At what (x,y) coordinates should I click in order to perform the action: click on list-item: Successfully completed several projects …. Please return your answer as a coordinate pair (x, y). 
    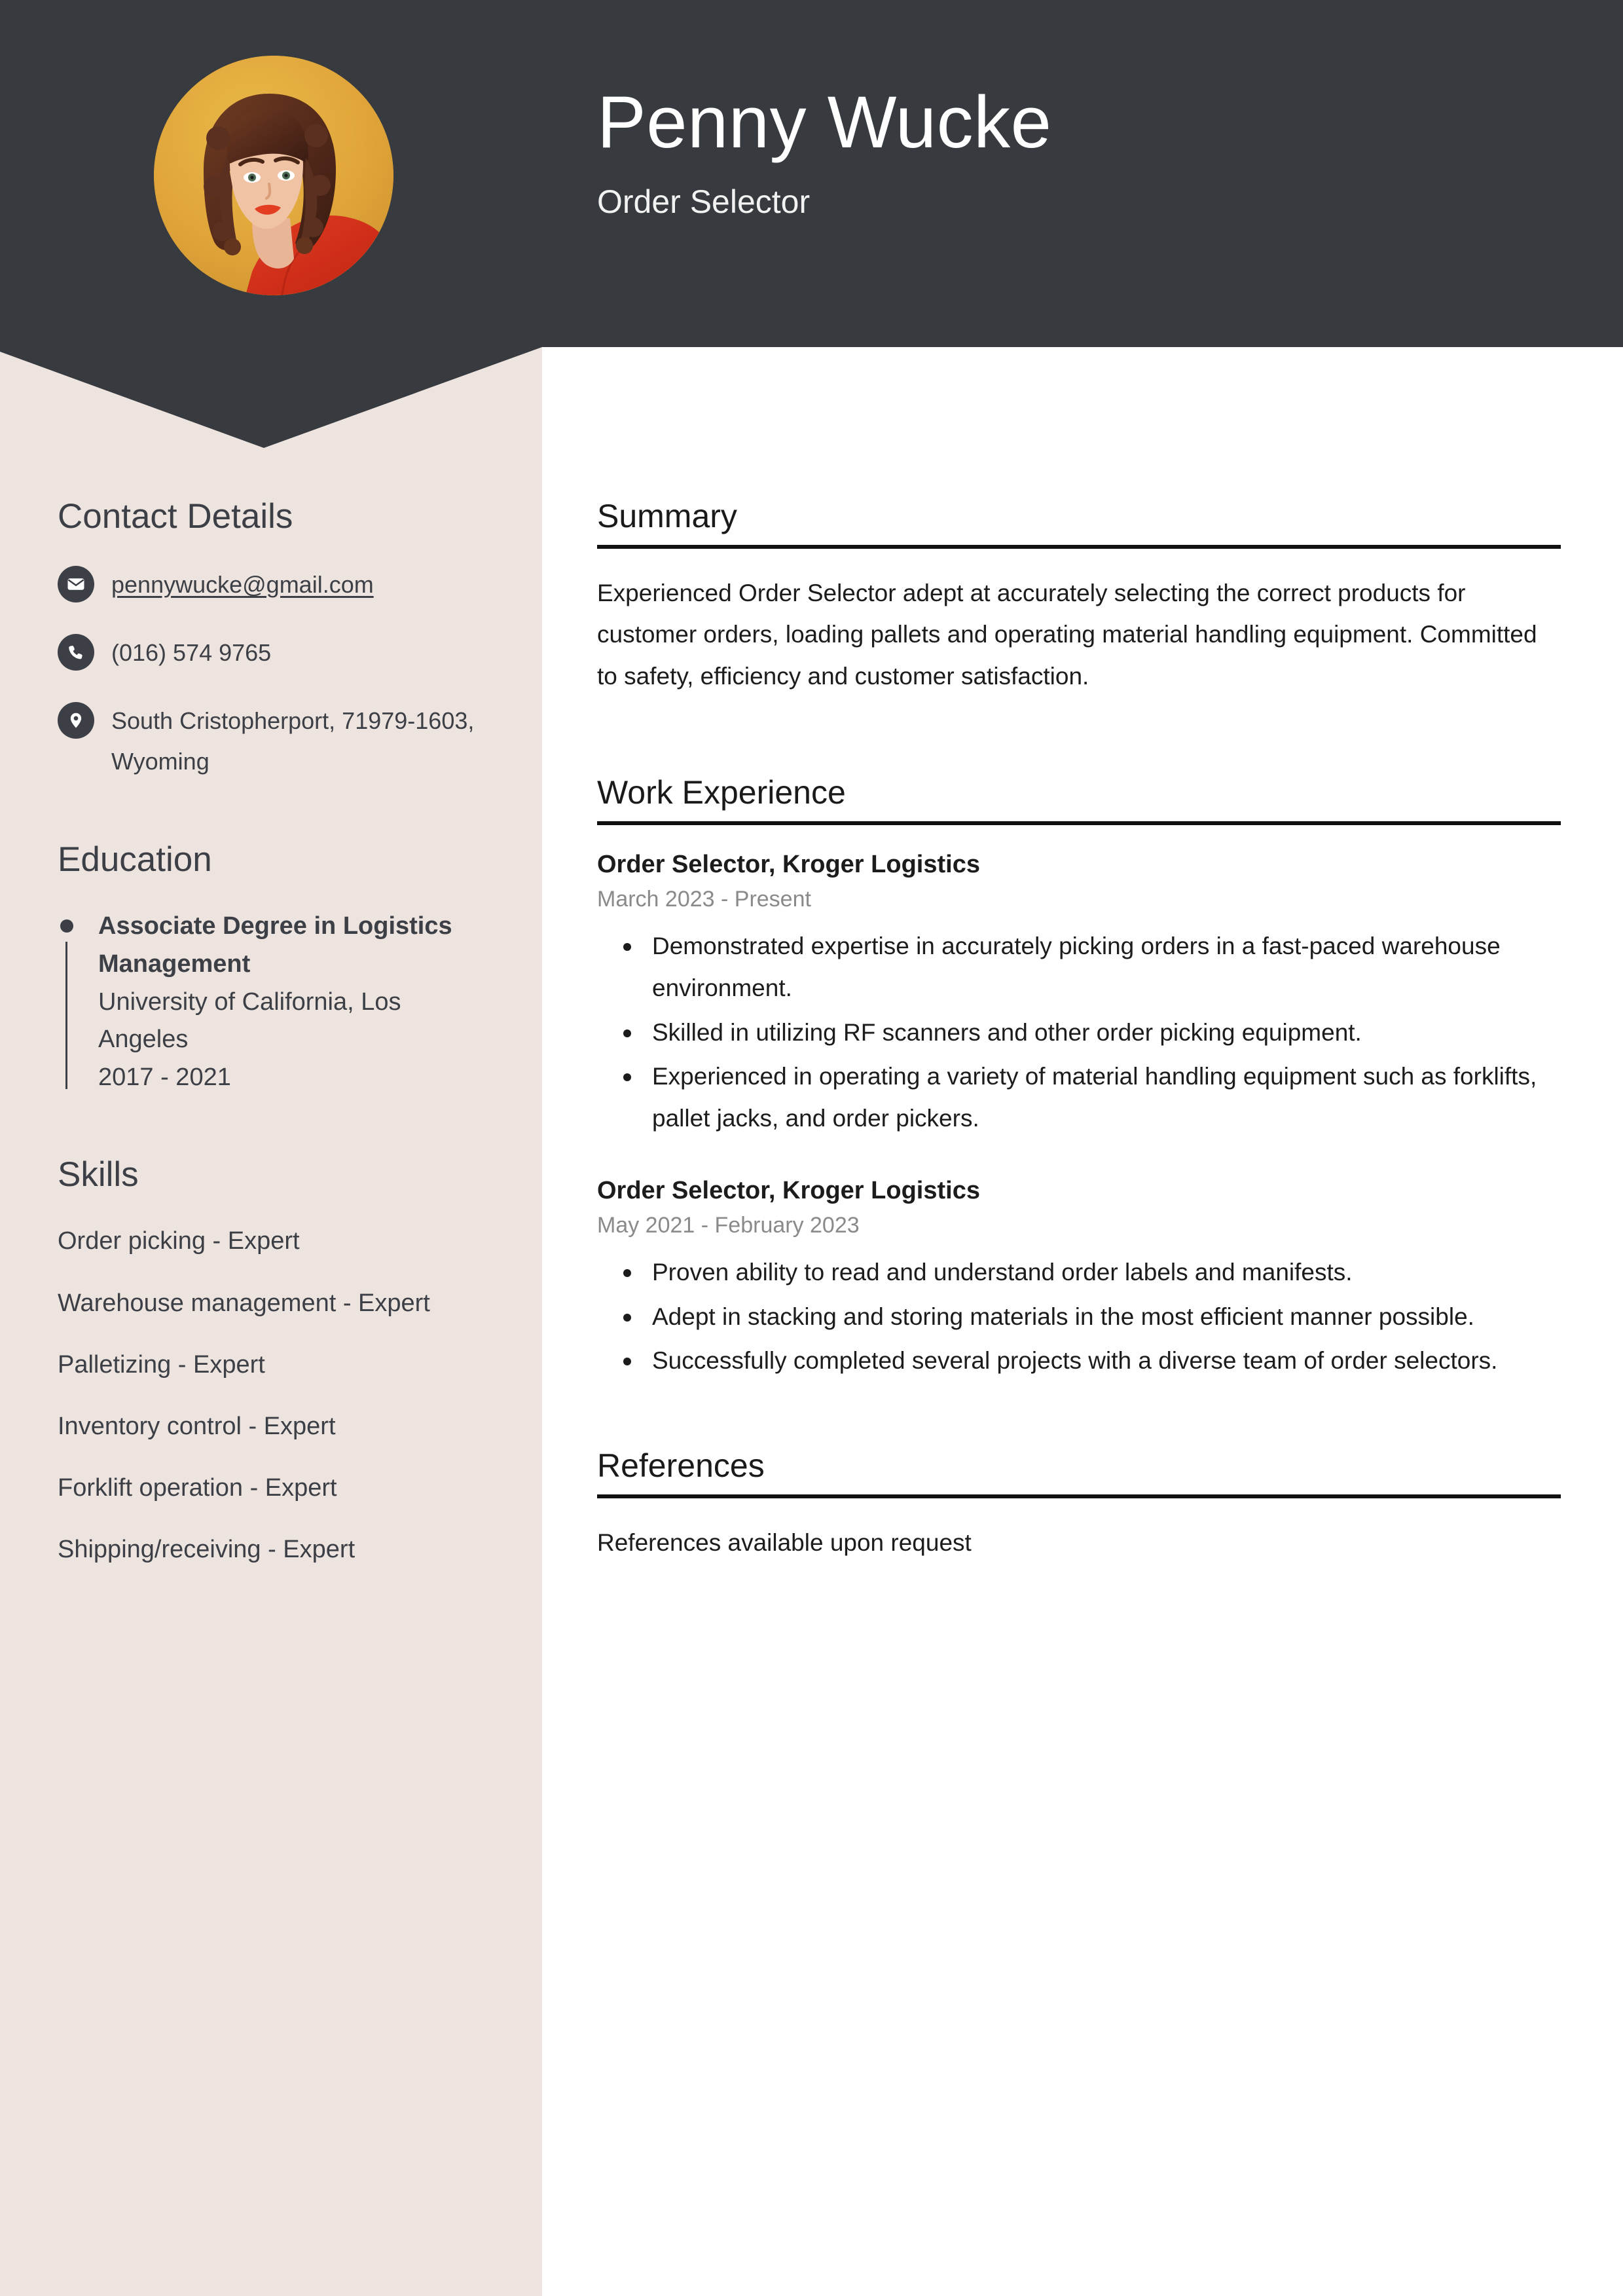
    Looking at the image, I should click on (1092, 1361).